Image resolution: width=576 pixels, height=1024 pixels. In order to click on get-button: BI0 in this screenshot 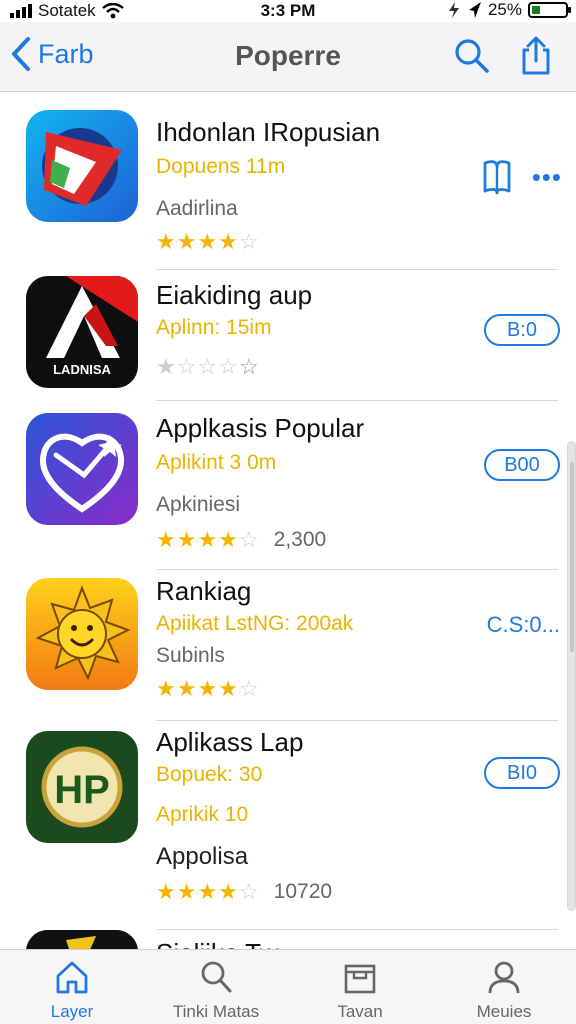, I will do `click(522, 773)`.